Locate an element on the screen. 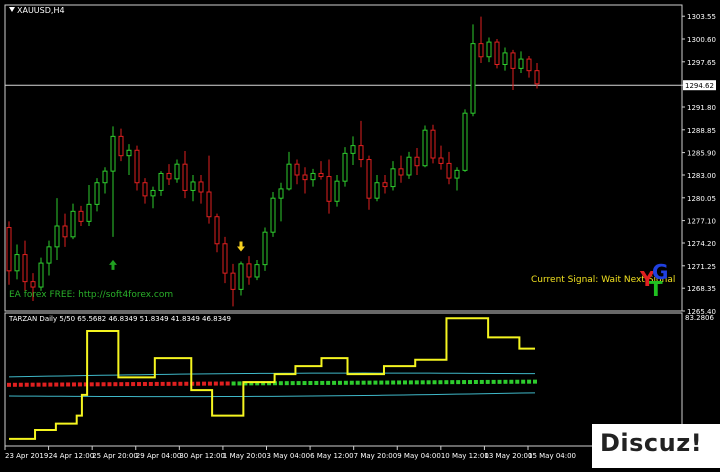  ygt-logo-icon: Y G T is located at coordinates (653, 282).